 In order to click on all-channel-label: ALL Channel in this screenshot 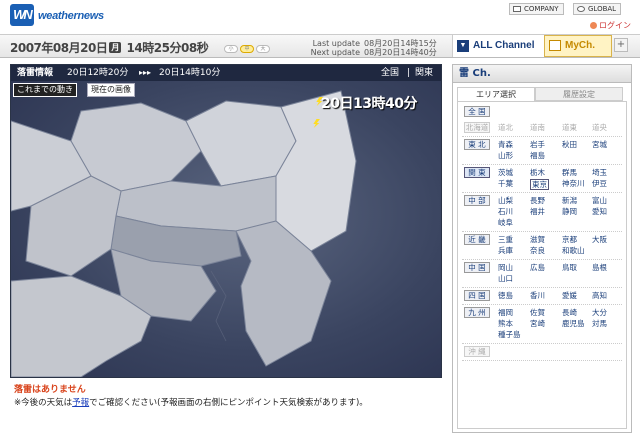, I will do `click(504, 45)`.